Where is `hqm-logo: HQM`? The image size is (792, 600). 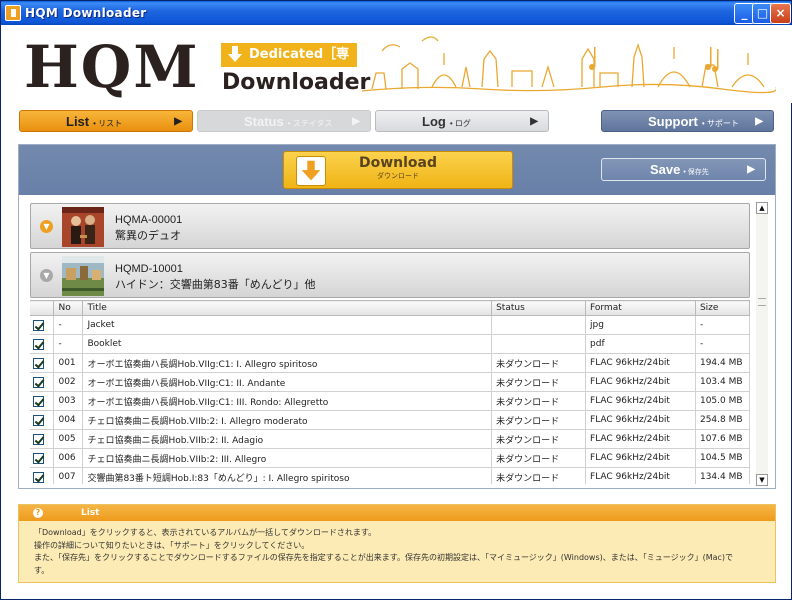 hqm-logo: HQM is located at coordinates (112, 67).